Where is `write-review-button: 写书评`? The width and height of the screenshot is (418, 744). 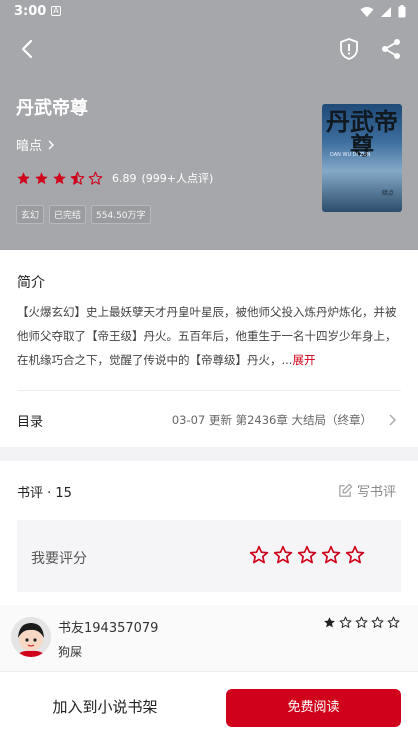 write-review-button: 写书评 is located at coordinates (367, 490).